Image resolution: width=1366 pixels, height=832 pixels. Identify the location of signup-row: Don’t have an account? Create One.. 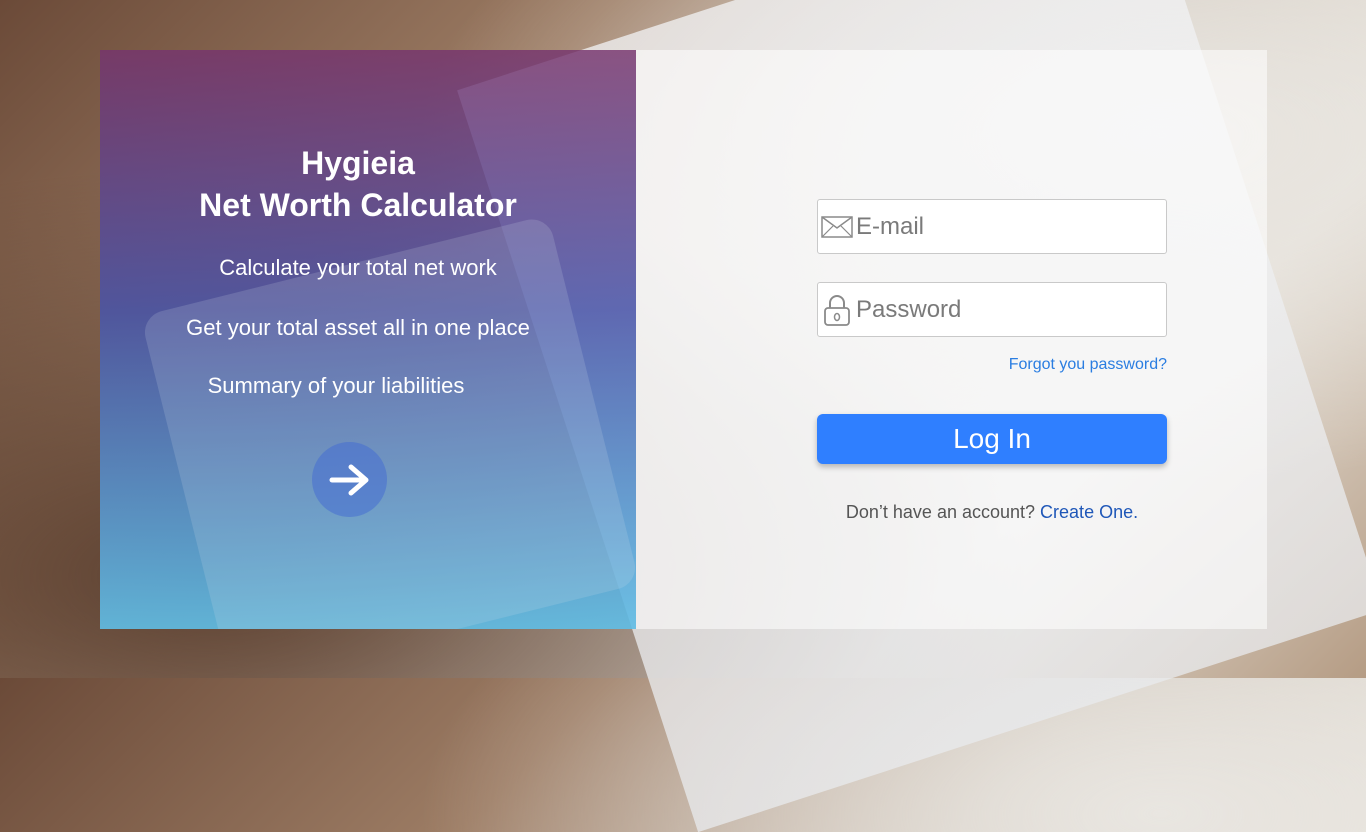
(992, 512).